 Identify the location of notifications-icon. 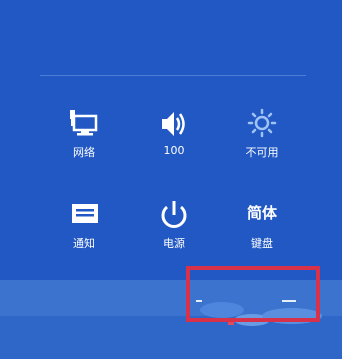
(85, 213).